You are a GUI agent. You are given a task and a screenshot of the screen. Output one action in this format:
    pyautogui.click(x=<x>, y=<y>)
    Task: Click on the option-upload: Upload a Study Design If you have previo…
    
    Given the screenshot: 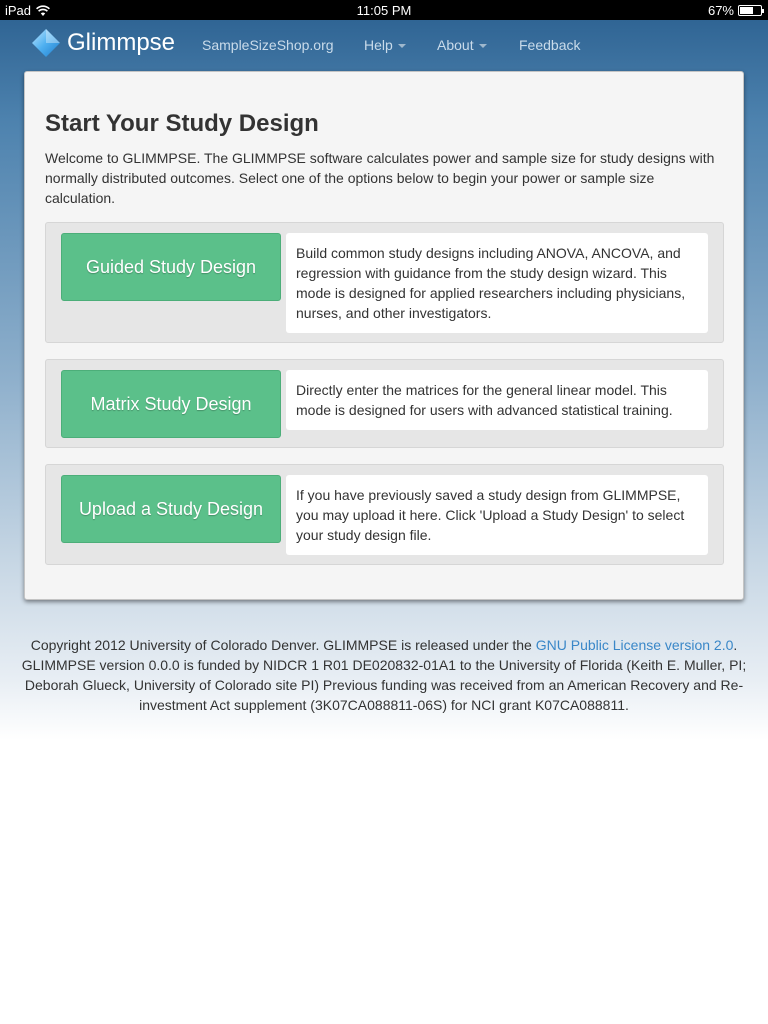 What is the action you would take?
    pyautogui.click(x=384, y=514)
    